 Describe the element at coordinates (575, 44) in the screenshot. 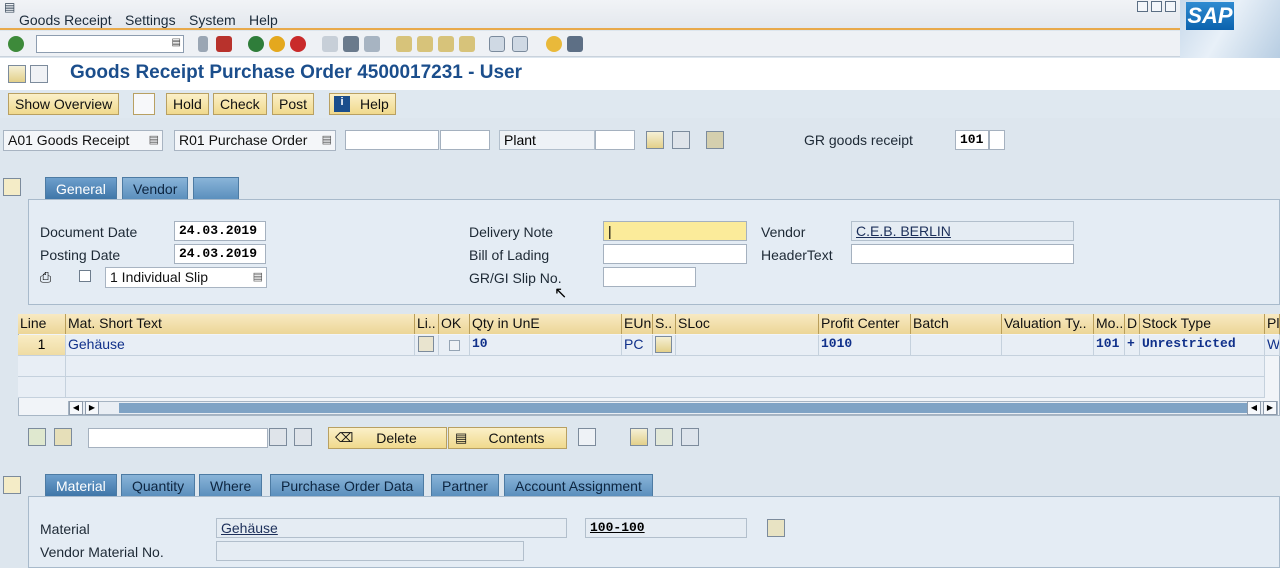

I see `layout-menu-icon` at that location.